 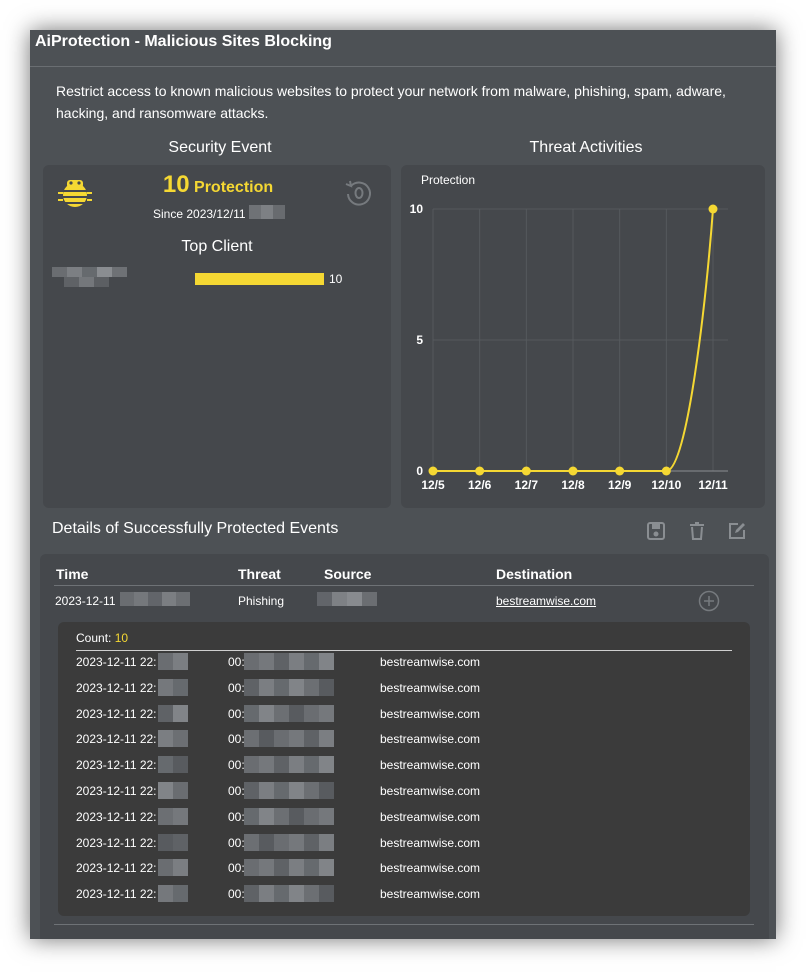 What do you see at coordinates (176, 184) in the screenshot?
I see `protection-count-value: 10` at bounding box center [176, 184].